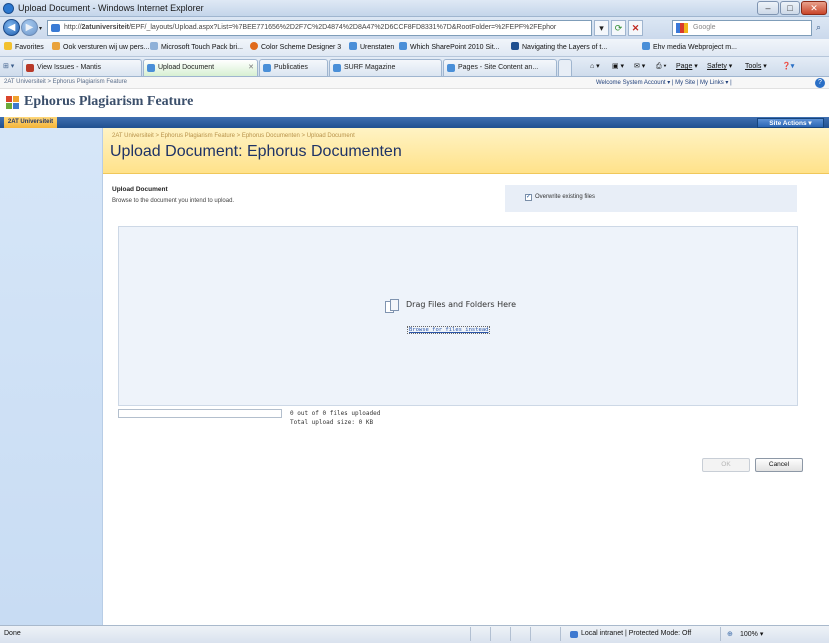 The height and width of the screenshot is (643, 829). I want to click on print-icon: ⎙ ▾, so click(661, 67).